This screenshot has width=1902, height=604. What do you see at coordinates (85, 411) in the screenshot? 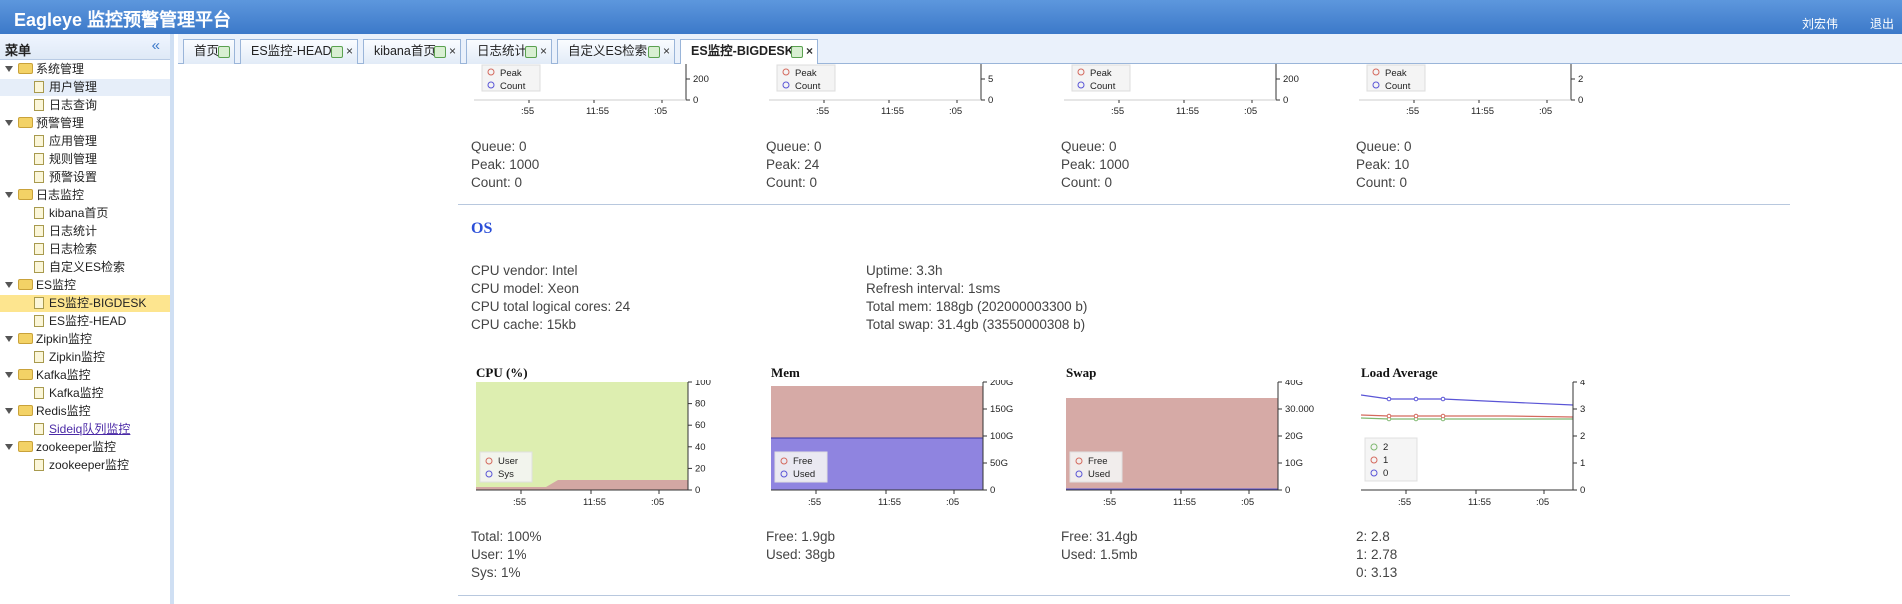
I see `menu-group-6: Redis监控` at bounding box center [85, 411].